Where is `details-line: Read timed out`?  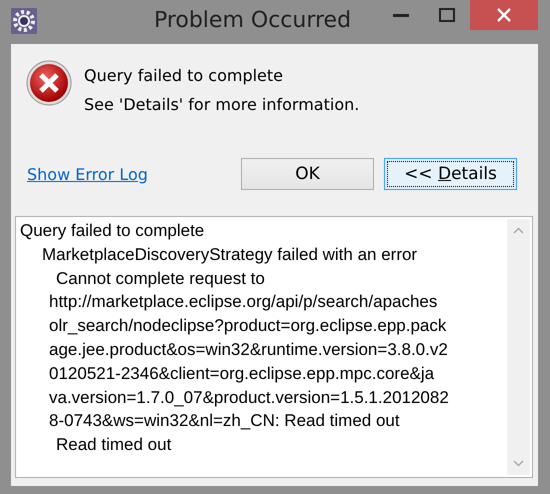 details-line: Read timed out is located at coordinates (113, 445).